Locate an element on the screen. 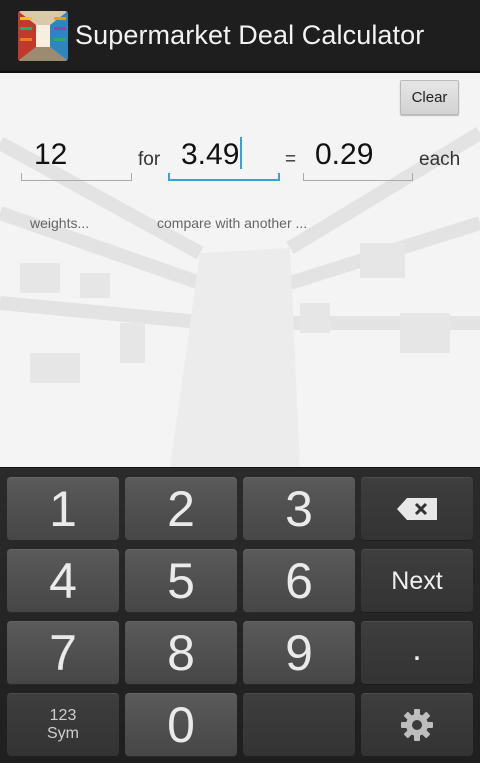 This screenshot has width=480, height=763. quantity-value: 12 is located at coordinates (51, 154).